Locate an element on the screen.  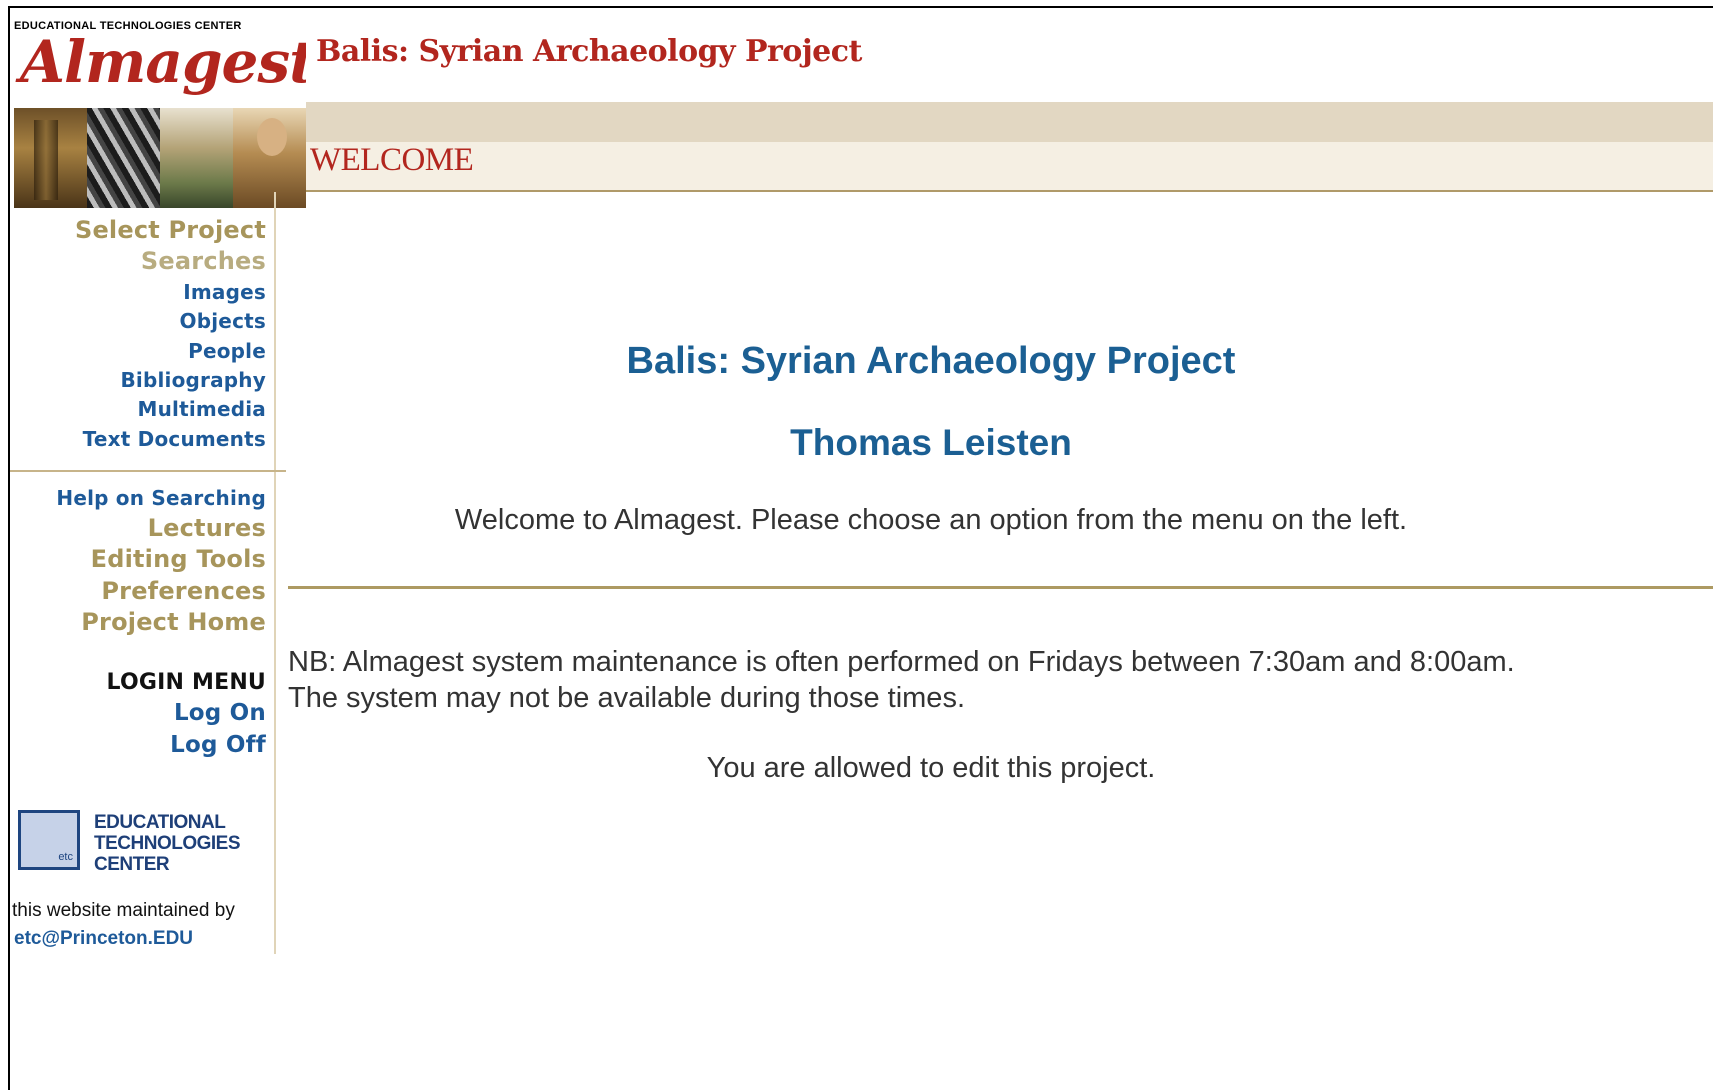
login-menu-heading: LOGIN MENU is located at coordinates (186, 682).